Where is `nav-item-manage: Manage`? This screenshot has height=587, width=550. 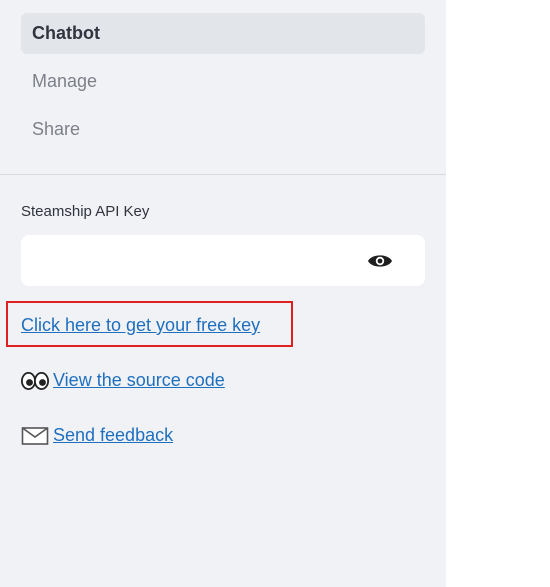 nav-item-manage: Manage is located at coordinates (223, 81).